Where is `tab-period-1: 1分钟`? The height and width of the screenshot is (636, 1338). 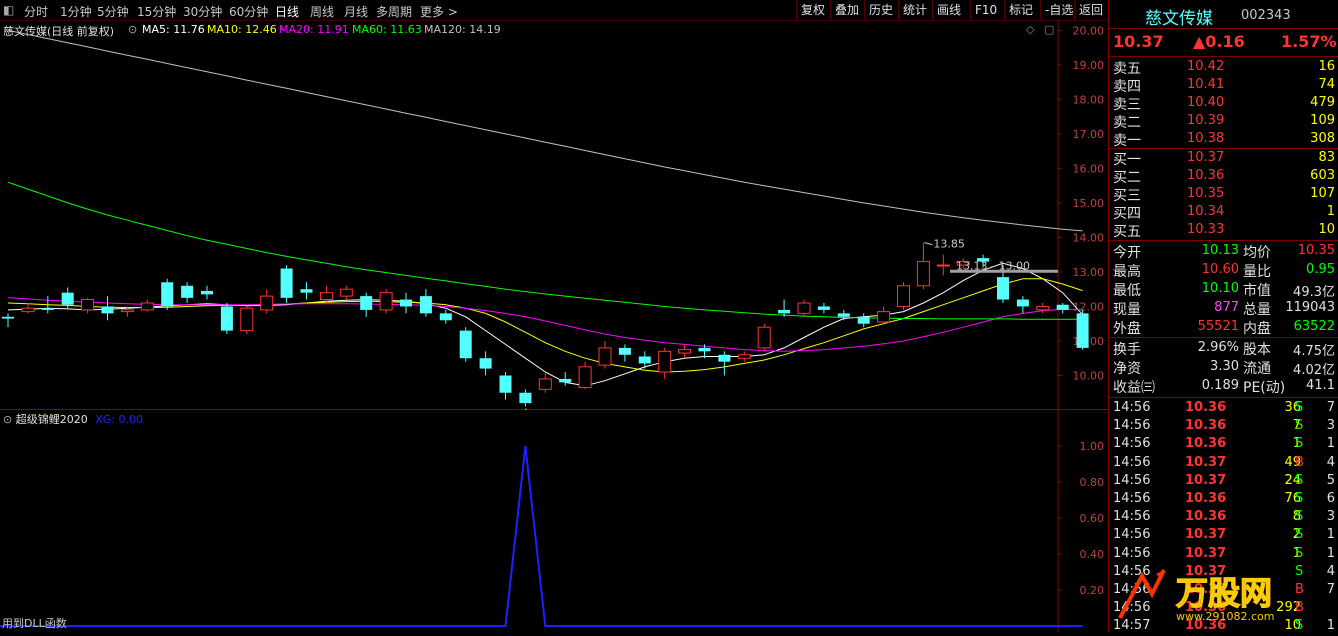
tab-period-1: 1分钟 is located at coordinates (76, 11).